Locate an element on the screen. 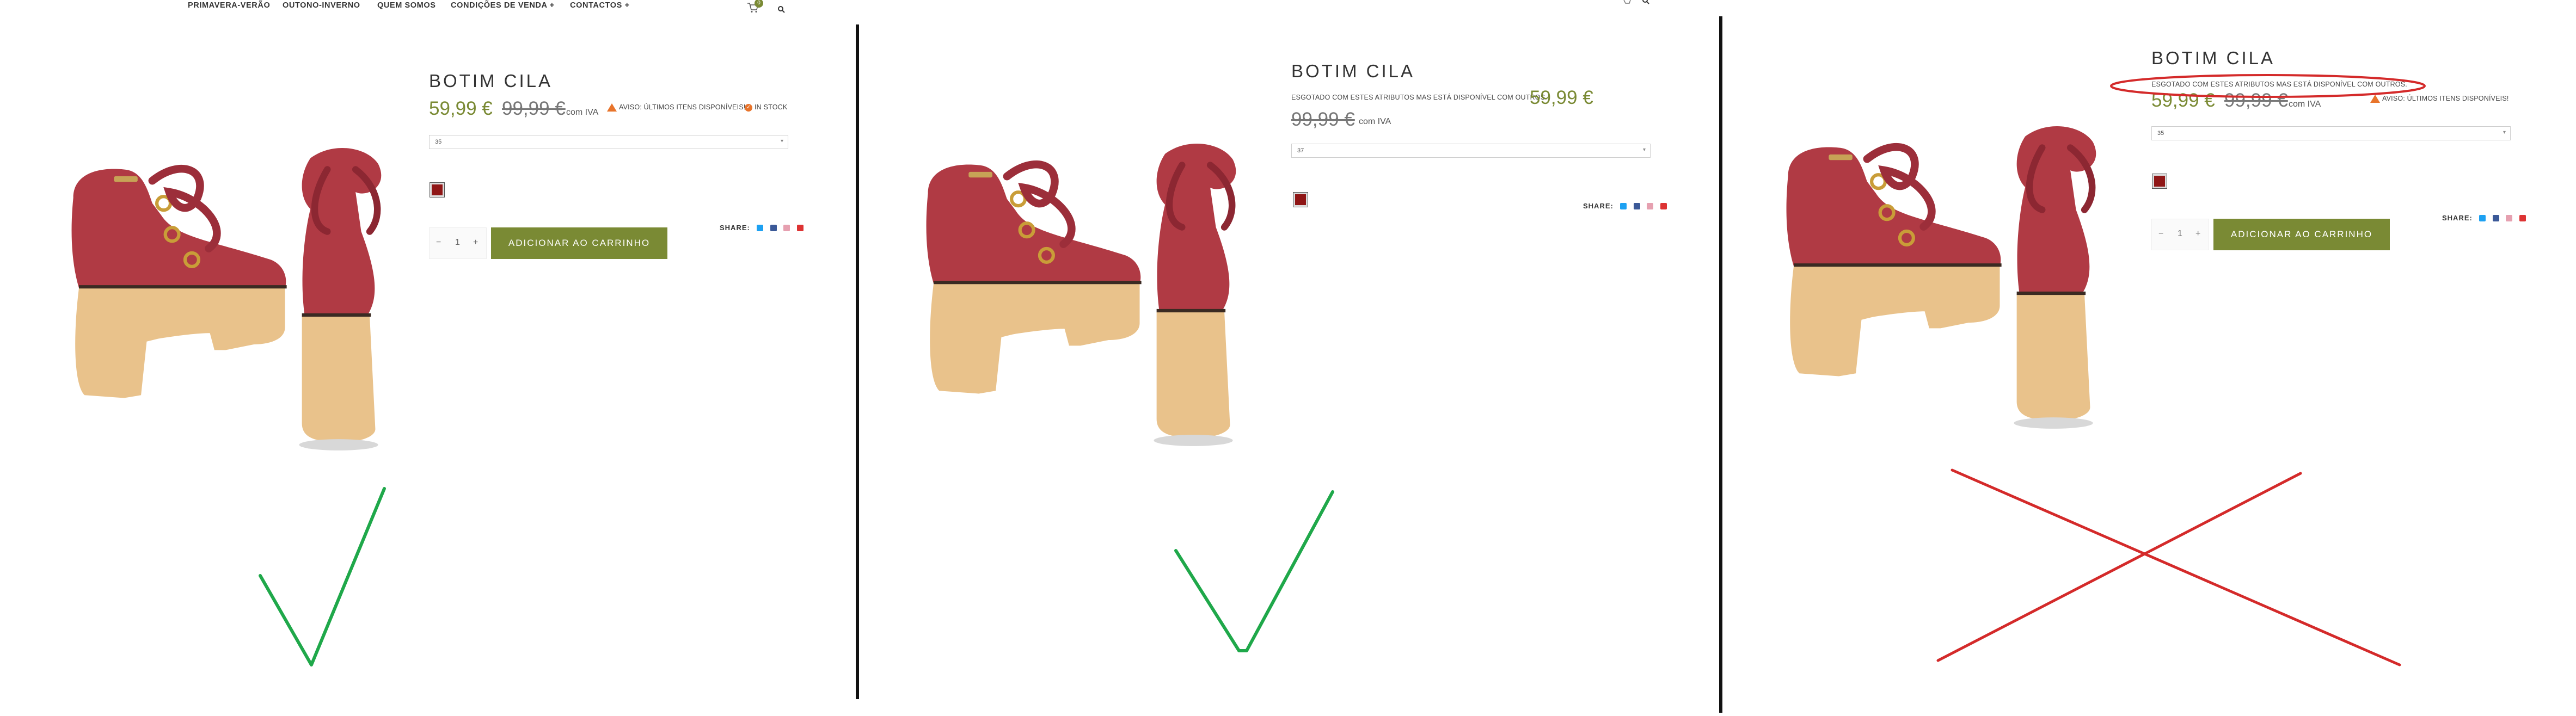  cross-icon is located at coordinates (2168, 567).